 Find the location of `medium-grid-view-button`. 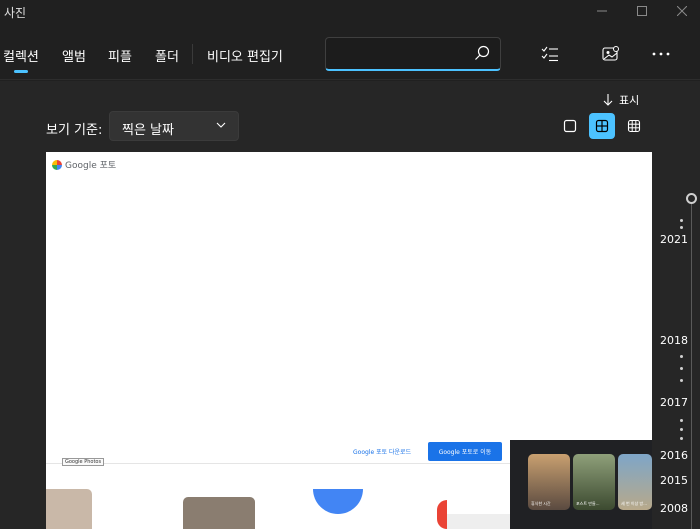

medium-grid-view-button is located at coordinates (602, 126).